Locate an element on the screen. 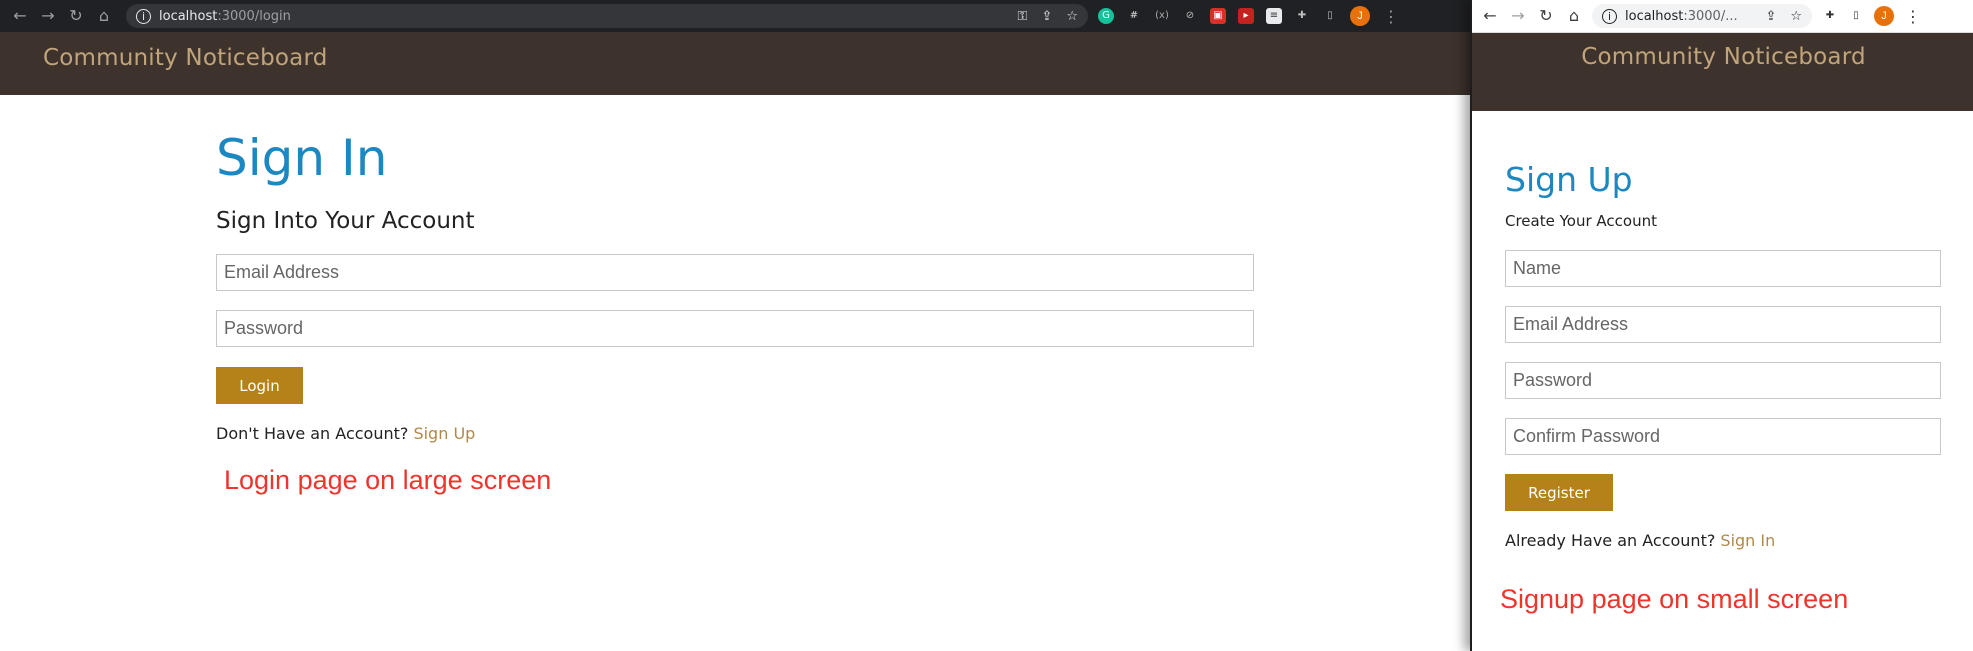 This screenshot has width=1973, height=651. signin-link: Sign In is located at coordinates (1747, 540).